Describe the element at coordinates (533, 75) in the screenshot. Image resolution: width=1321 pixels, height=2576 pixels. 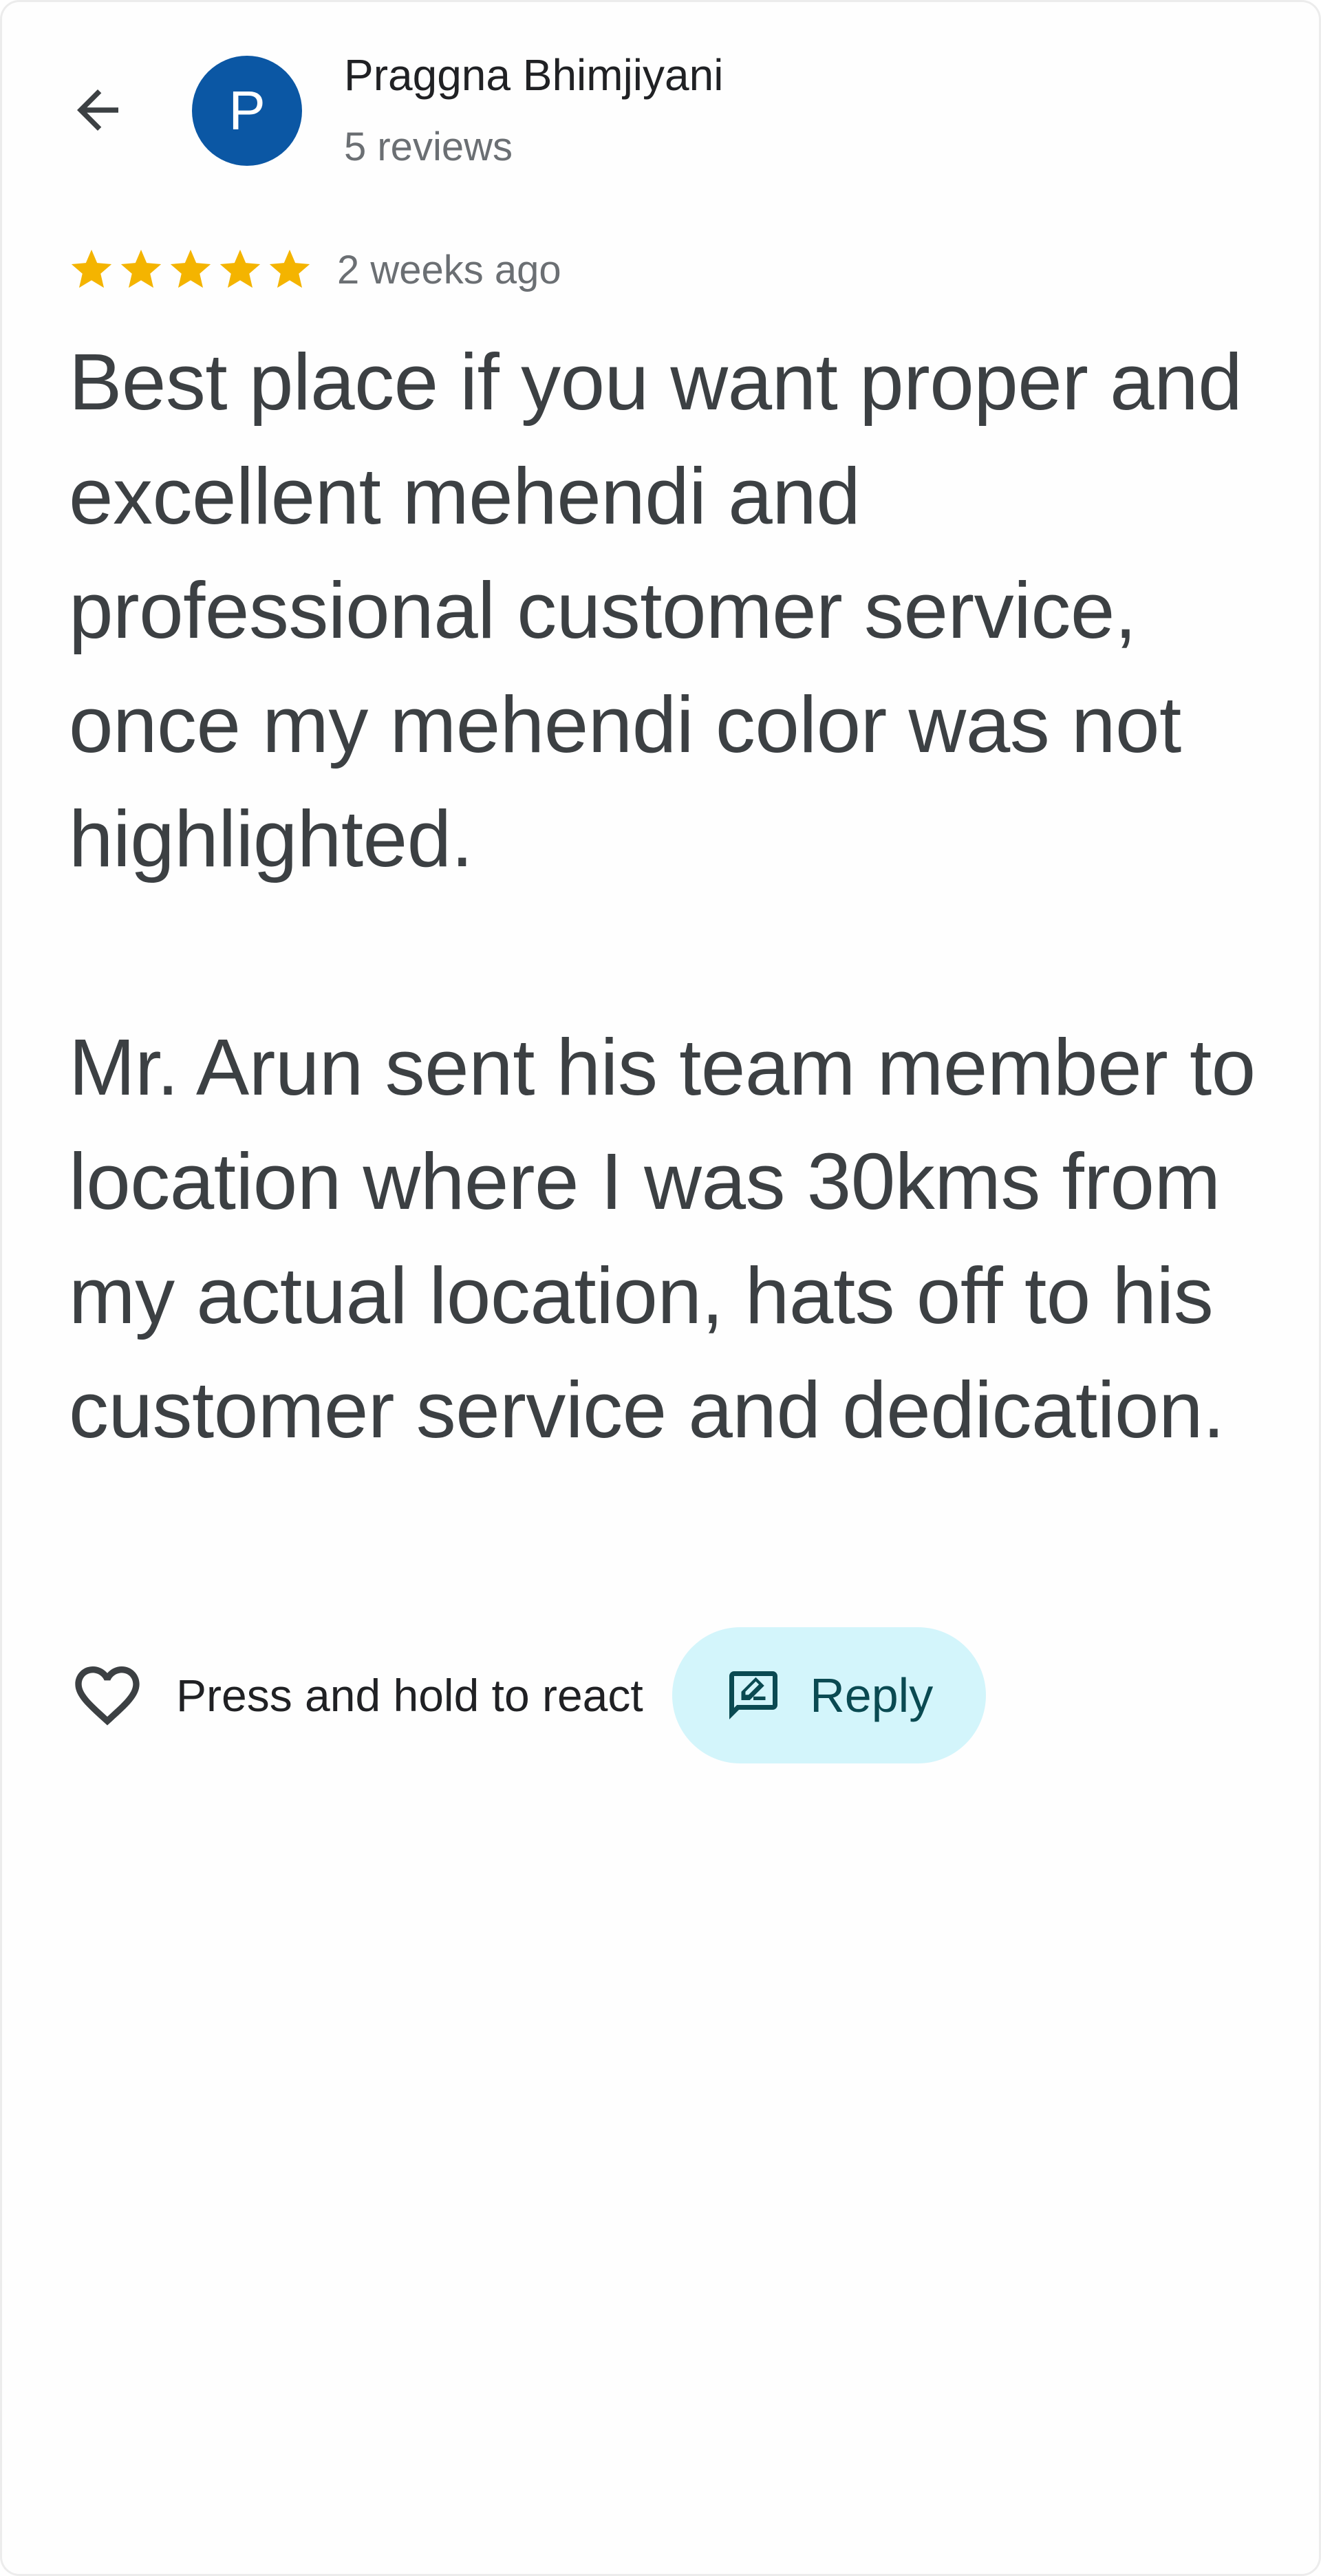
I see `reviewer-name: Praggna Bhimjiyani` at that location.